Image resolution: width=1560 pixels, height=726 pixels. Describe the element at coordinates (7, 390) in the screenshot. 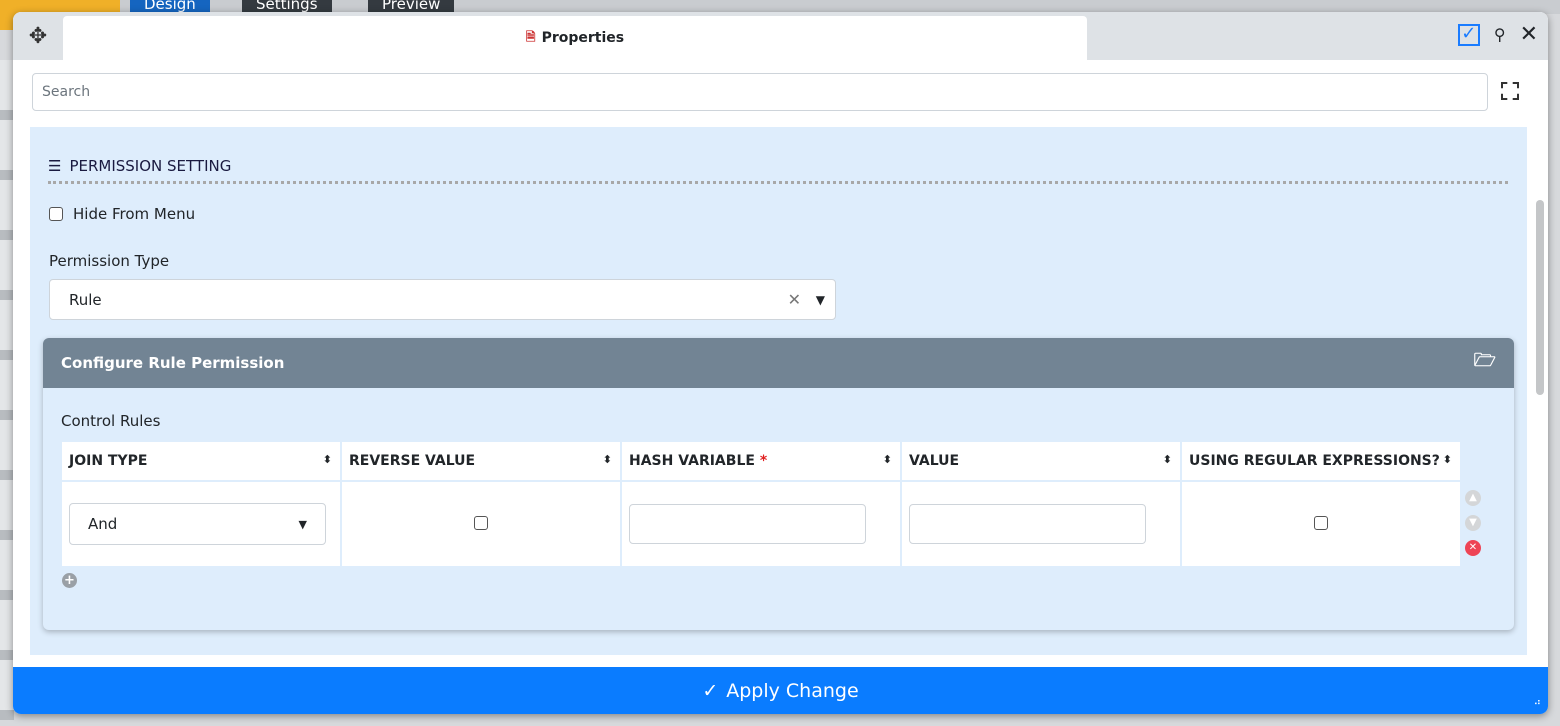

I see `background-sidebar` at that location.